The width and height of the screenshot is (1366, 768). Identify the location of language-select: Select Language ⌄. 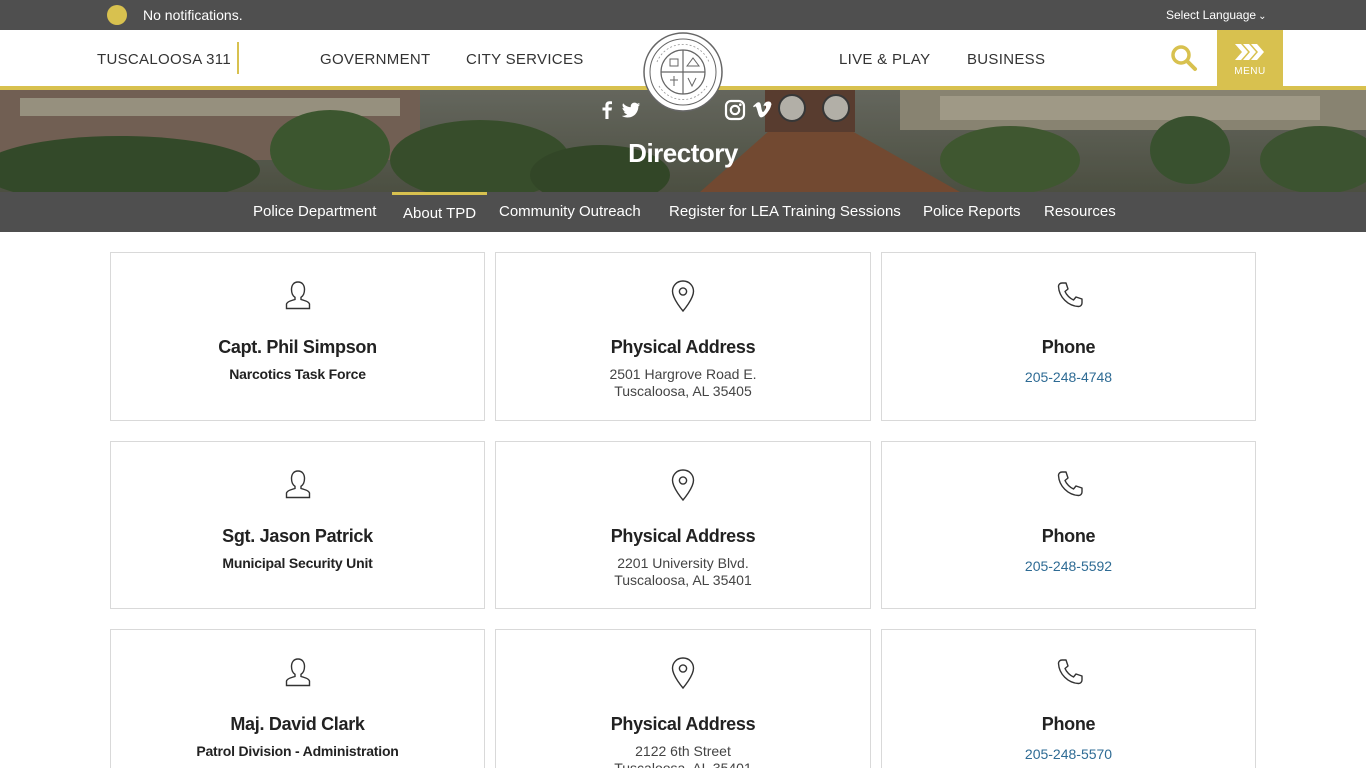
(1216, 15).